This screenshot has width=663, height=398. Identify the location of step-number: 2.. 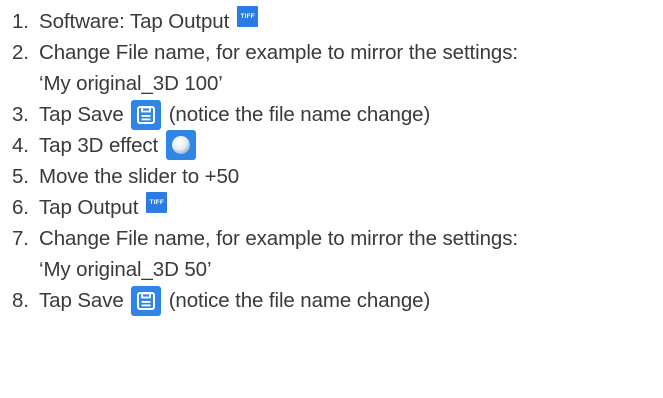
(20, 52).